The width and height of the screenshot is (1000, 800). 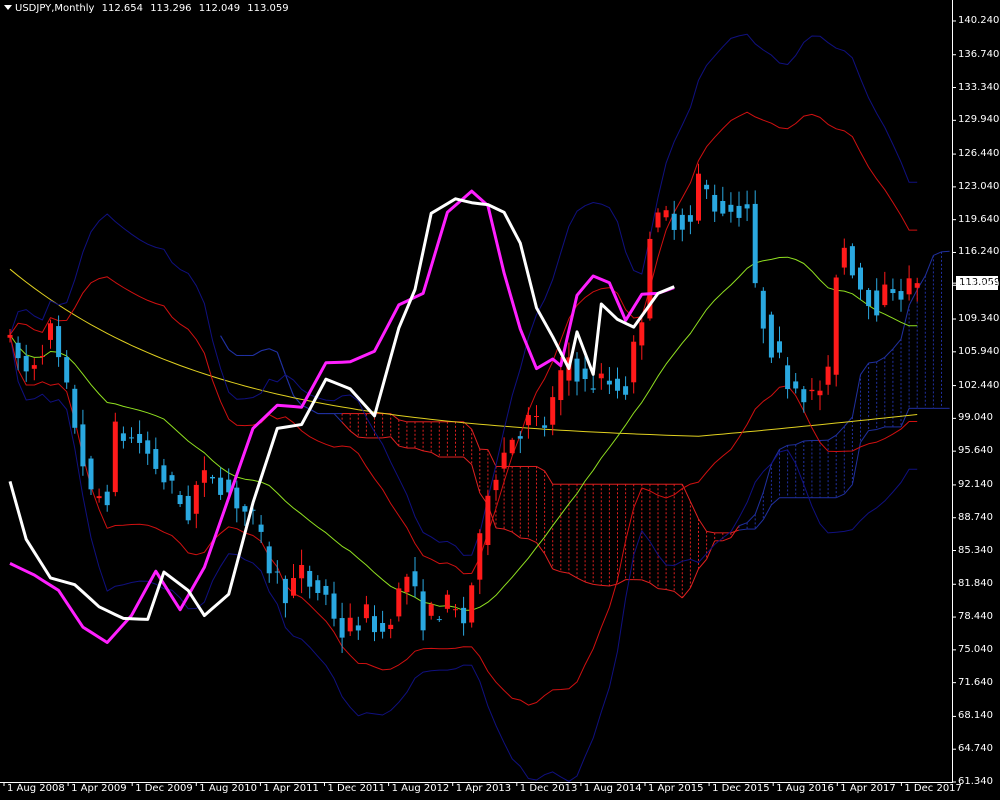 What do you see at coordinates (979, 252) in the screenshot?
I see `y-tick-label: 116.240` at bounding box center [979, 252].